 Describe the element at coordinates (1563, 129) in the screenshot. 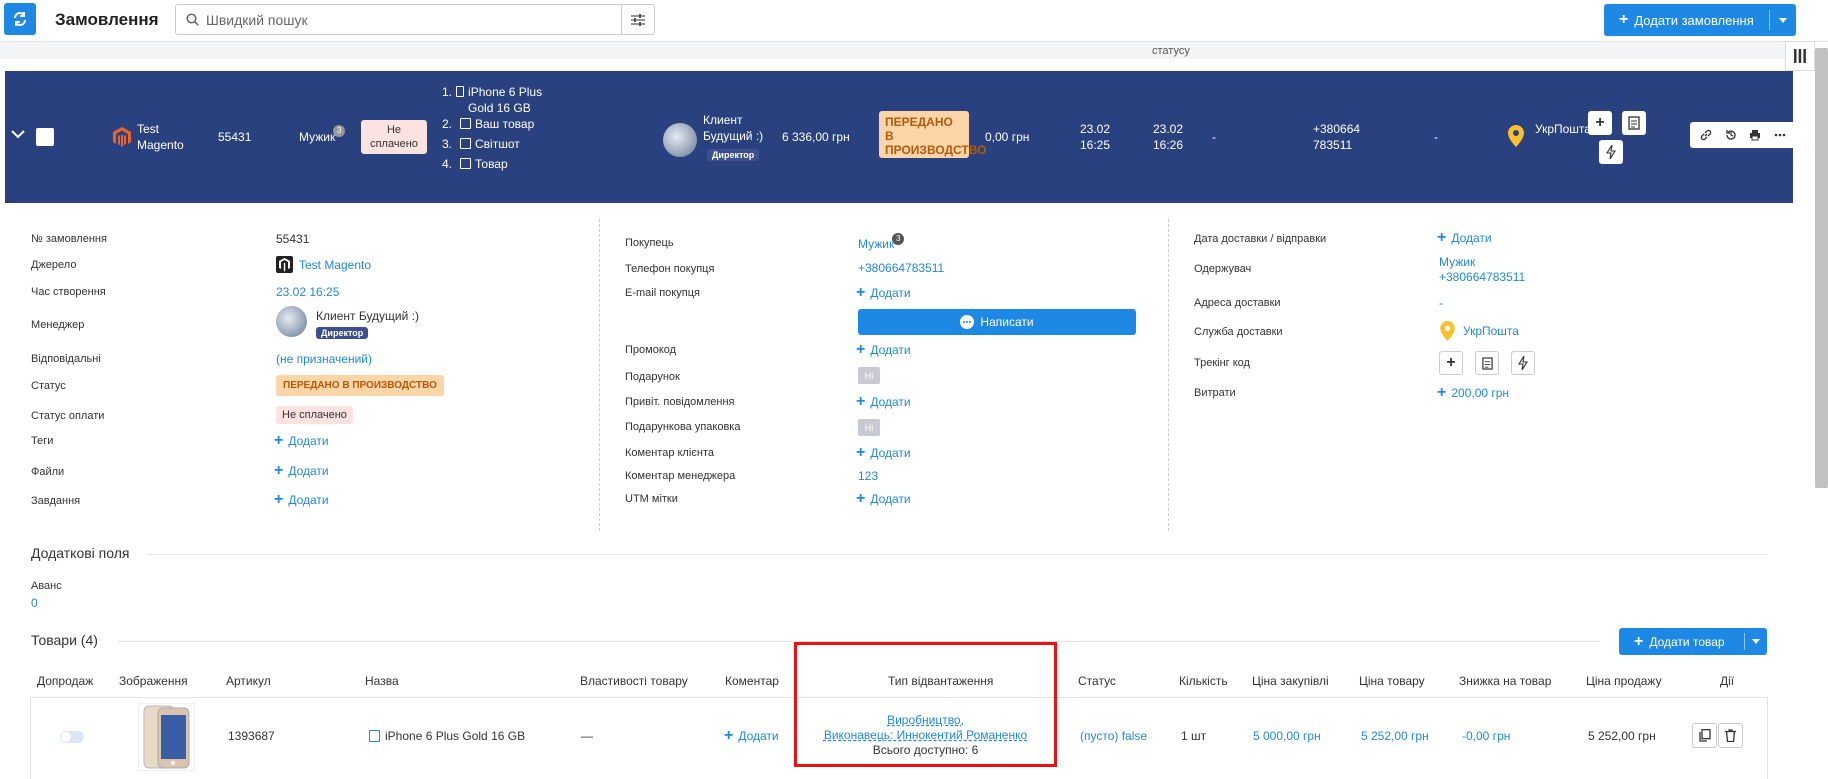

I see `order-delivery: УкрПошта` at that location.